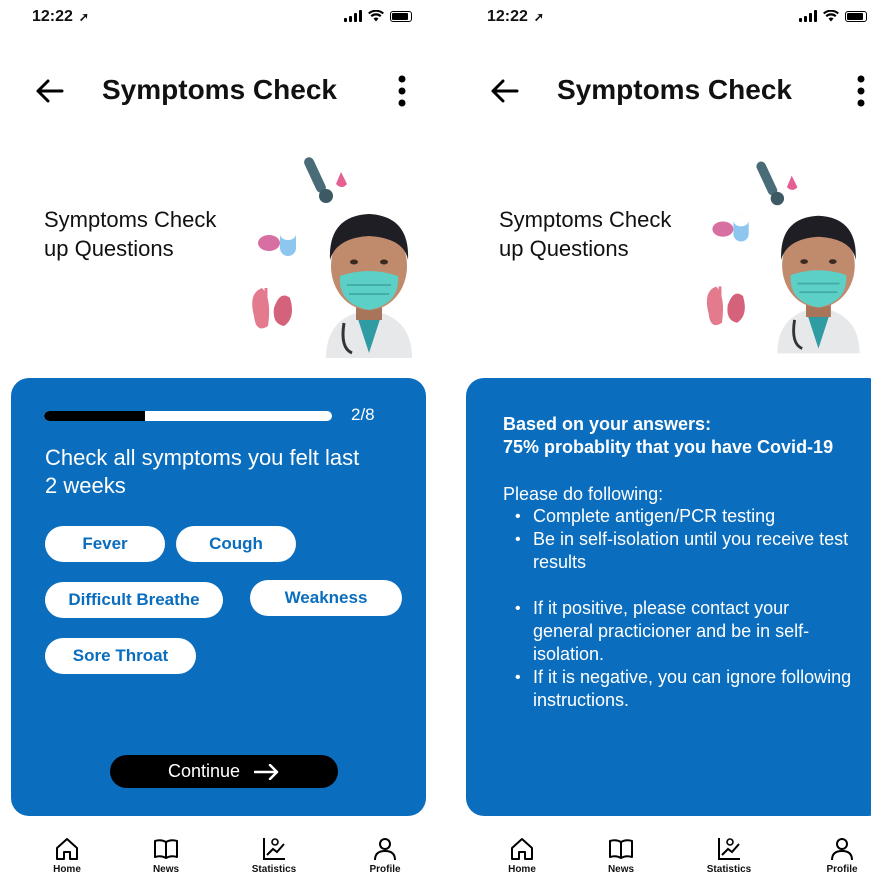  I want to click on progress-fill, so click(94, 416).